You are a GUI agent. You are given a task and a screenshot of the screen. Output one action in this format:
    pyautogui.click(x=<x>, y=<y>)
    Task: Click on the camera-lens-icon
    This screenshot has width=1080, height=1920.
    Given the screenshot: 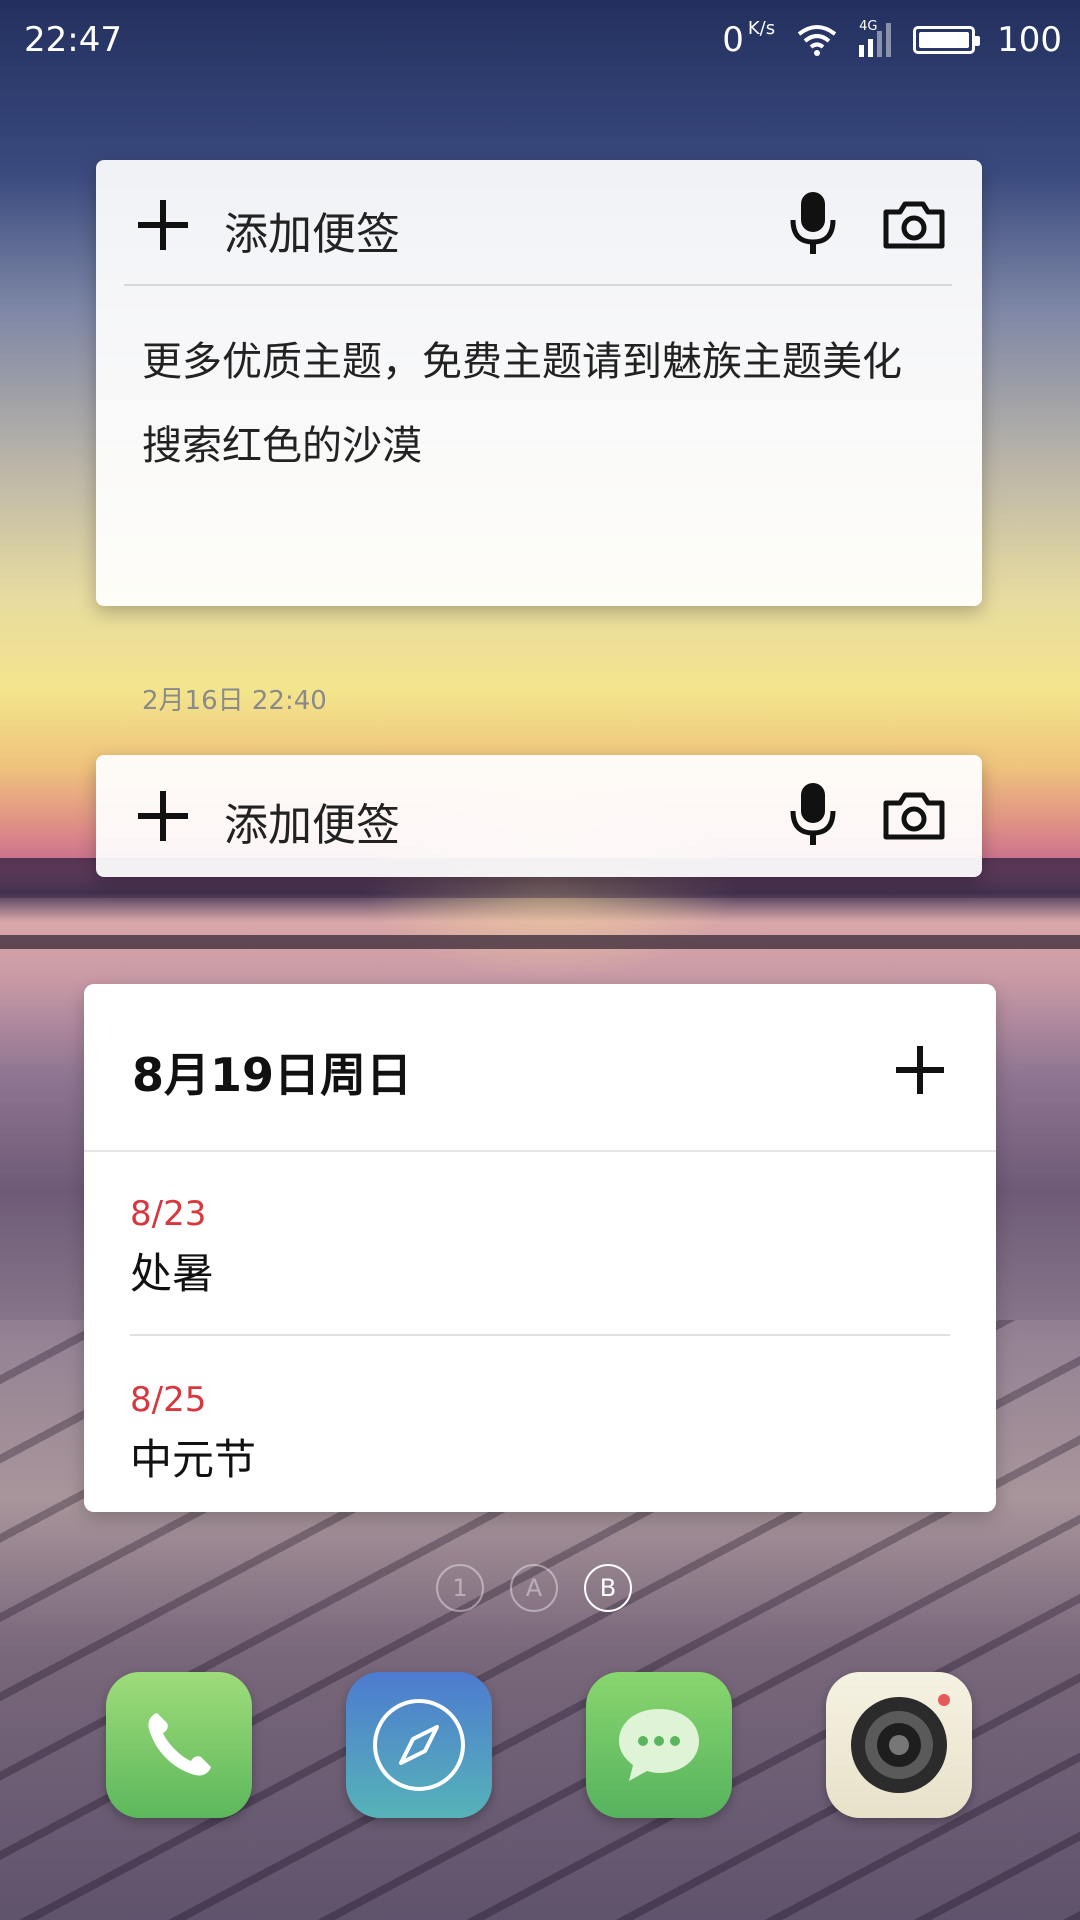 What is the action you would take?
    pyautogui.click(x=900, y=1743)
    